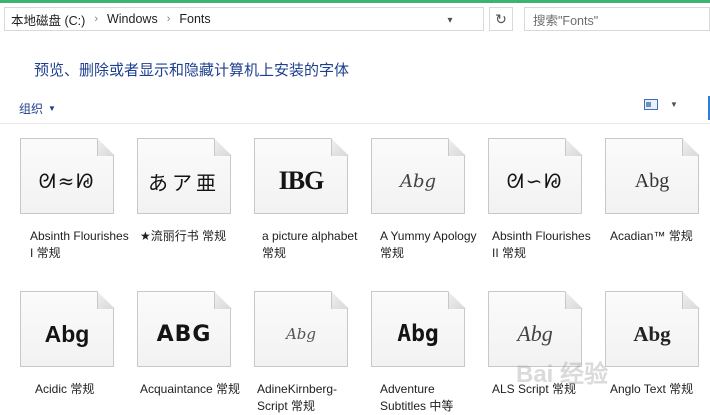  What do you see at coordinates (566, 20) in the screenshot?
I see `search-placeholder: 搜索"Fonts"` at bounding box center [566, 20].